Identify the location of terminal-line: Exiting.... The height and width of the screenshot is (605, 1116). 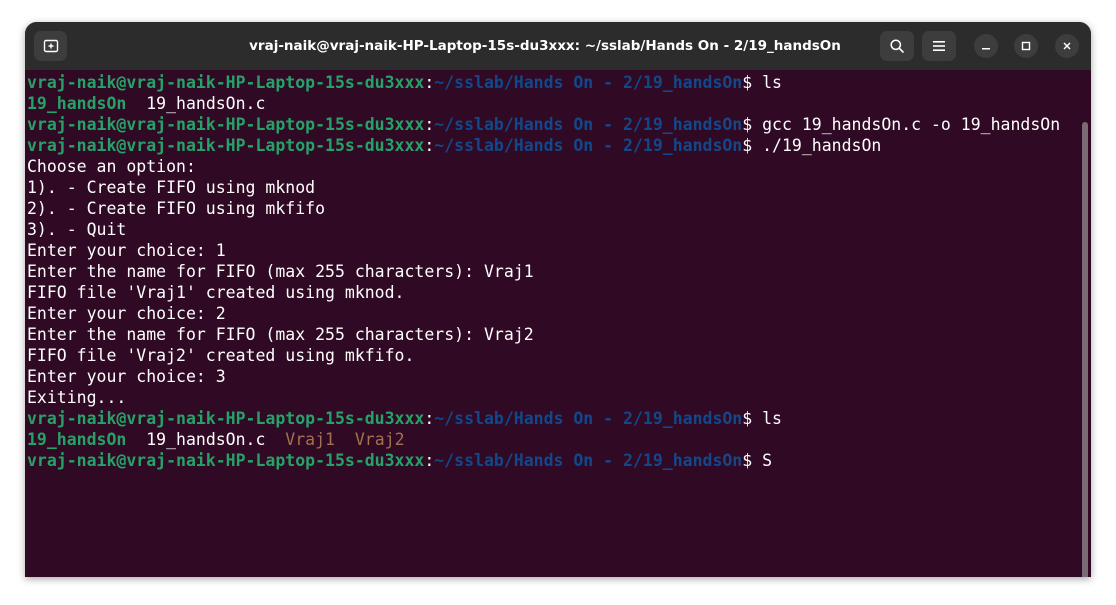
(543, 397).